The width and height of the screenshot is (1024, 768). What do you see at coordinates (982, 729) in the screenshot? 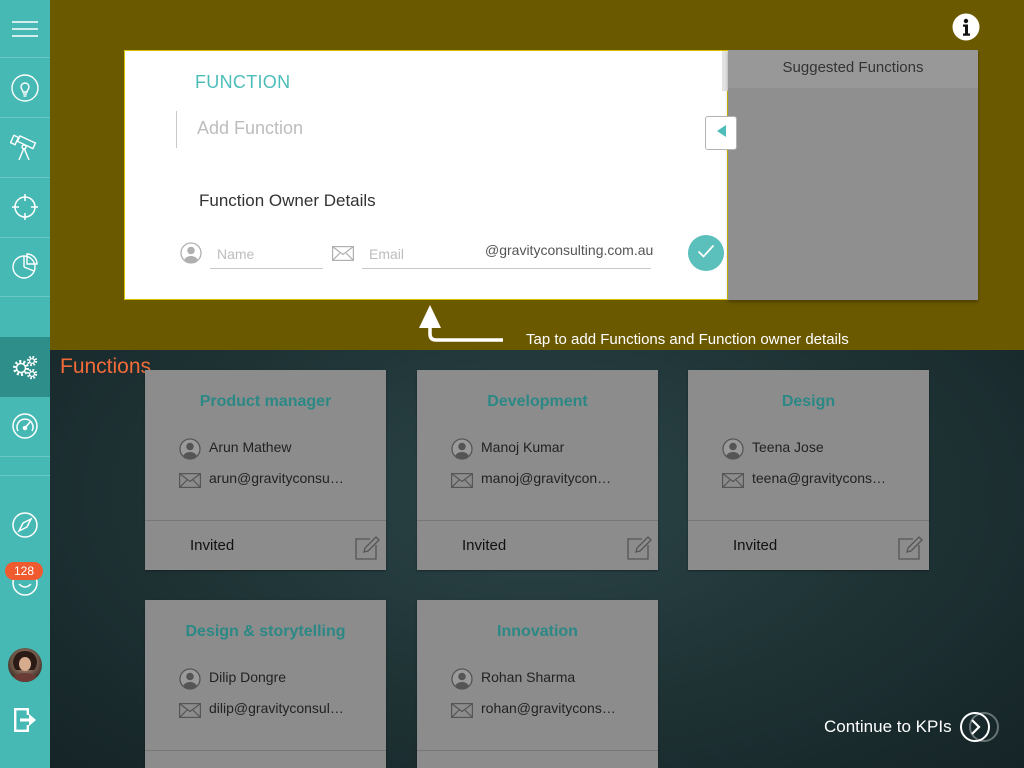
I see `chevron-right-icon` at bounding box center [982, 729].